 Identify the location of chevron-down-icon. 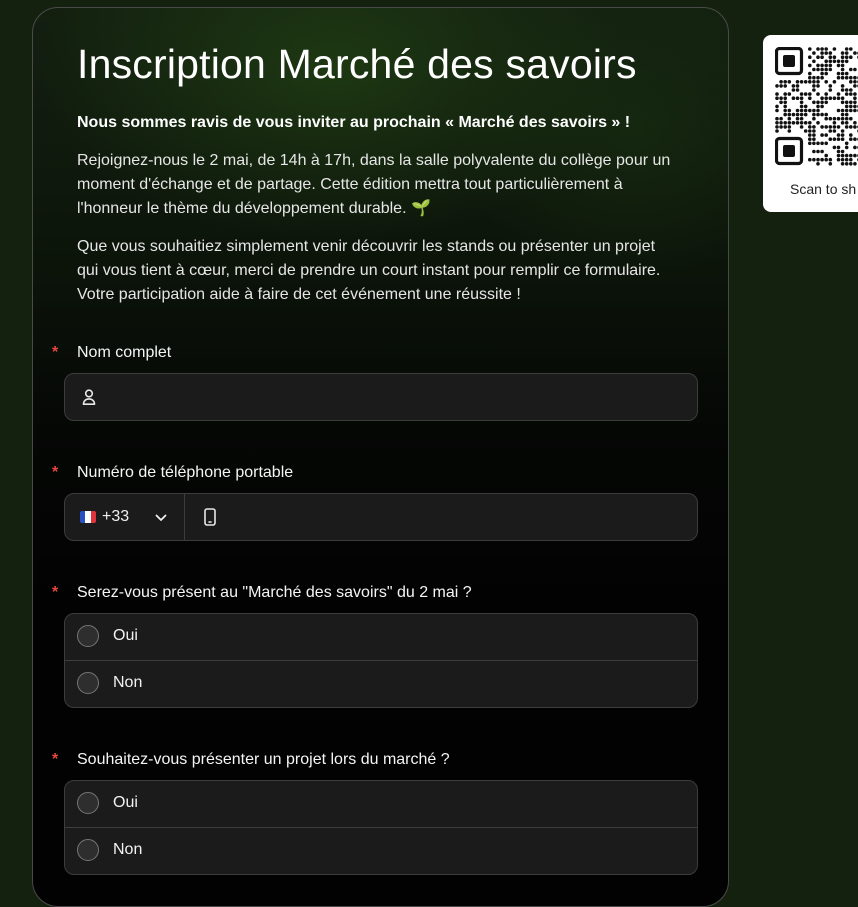
(161, 517).